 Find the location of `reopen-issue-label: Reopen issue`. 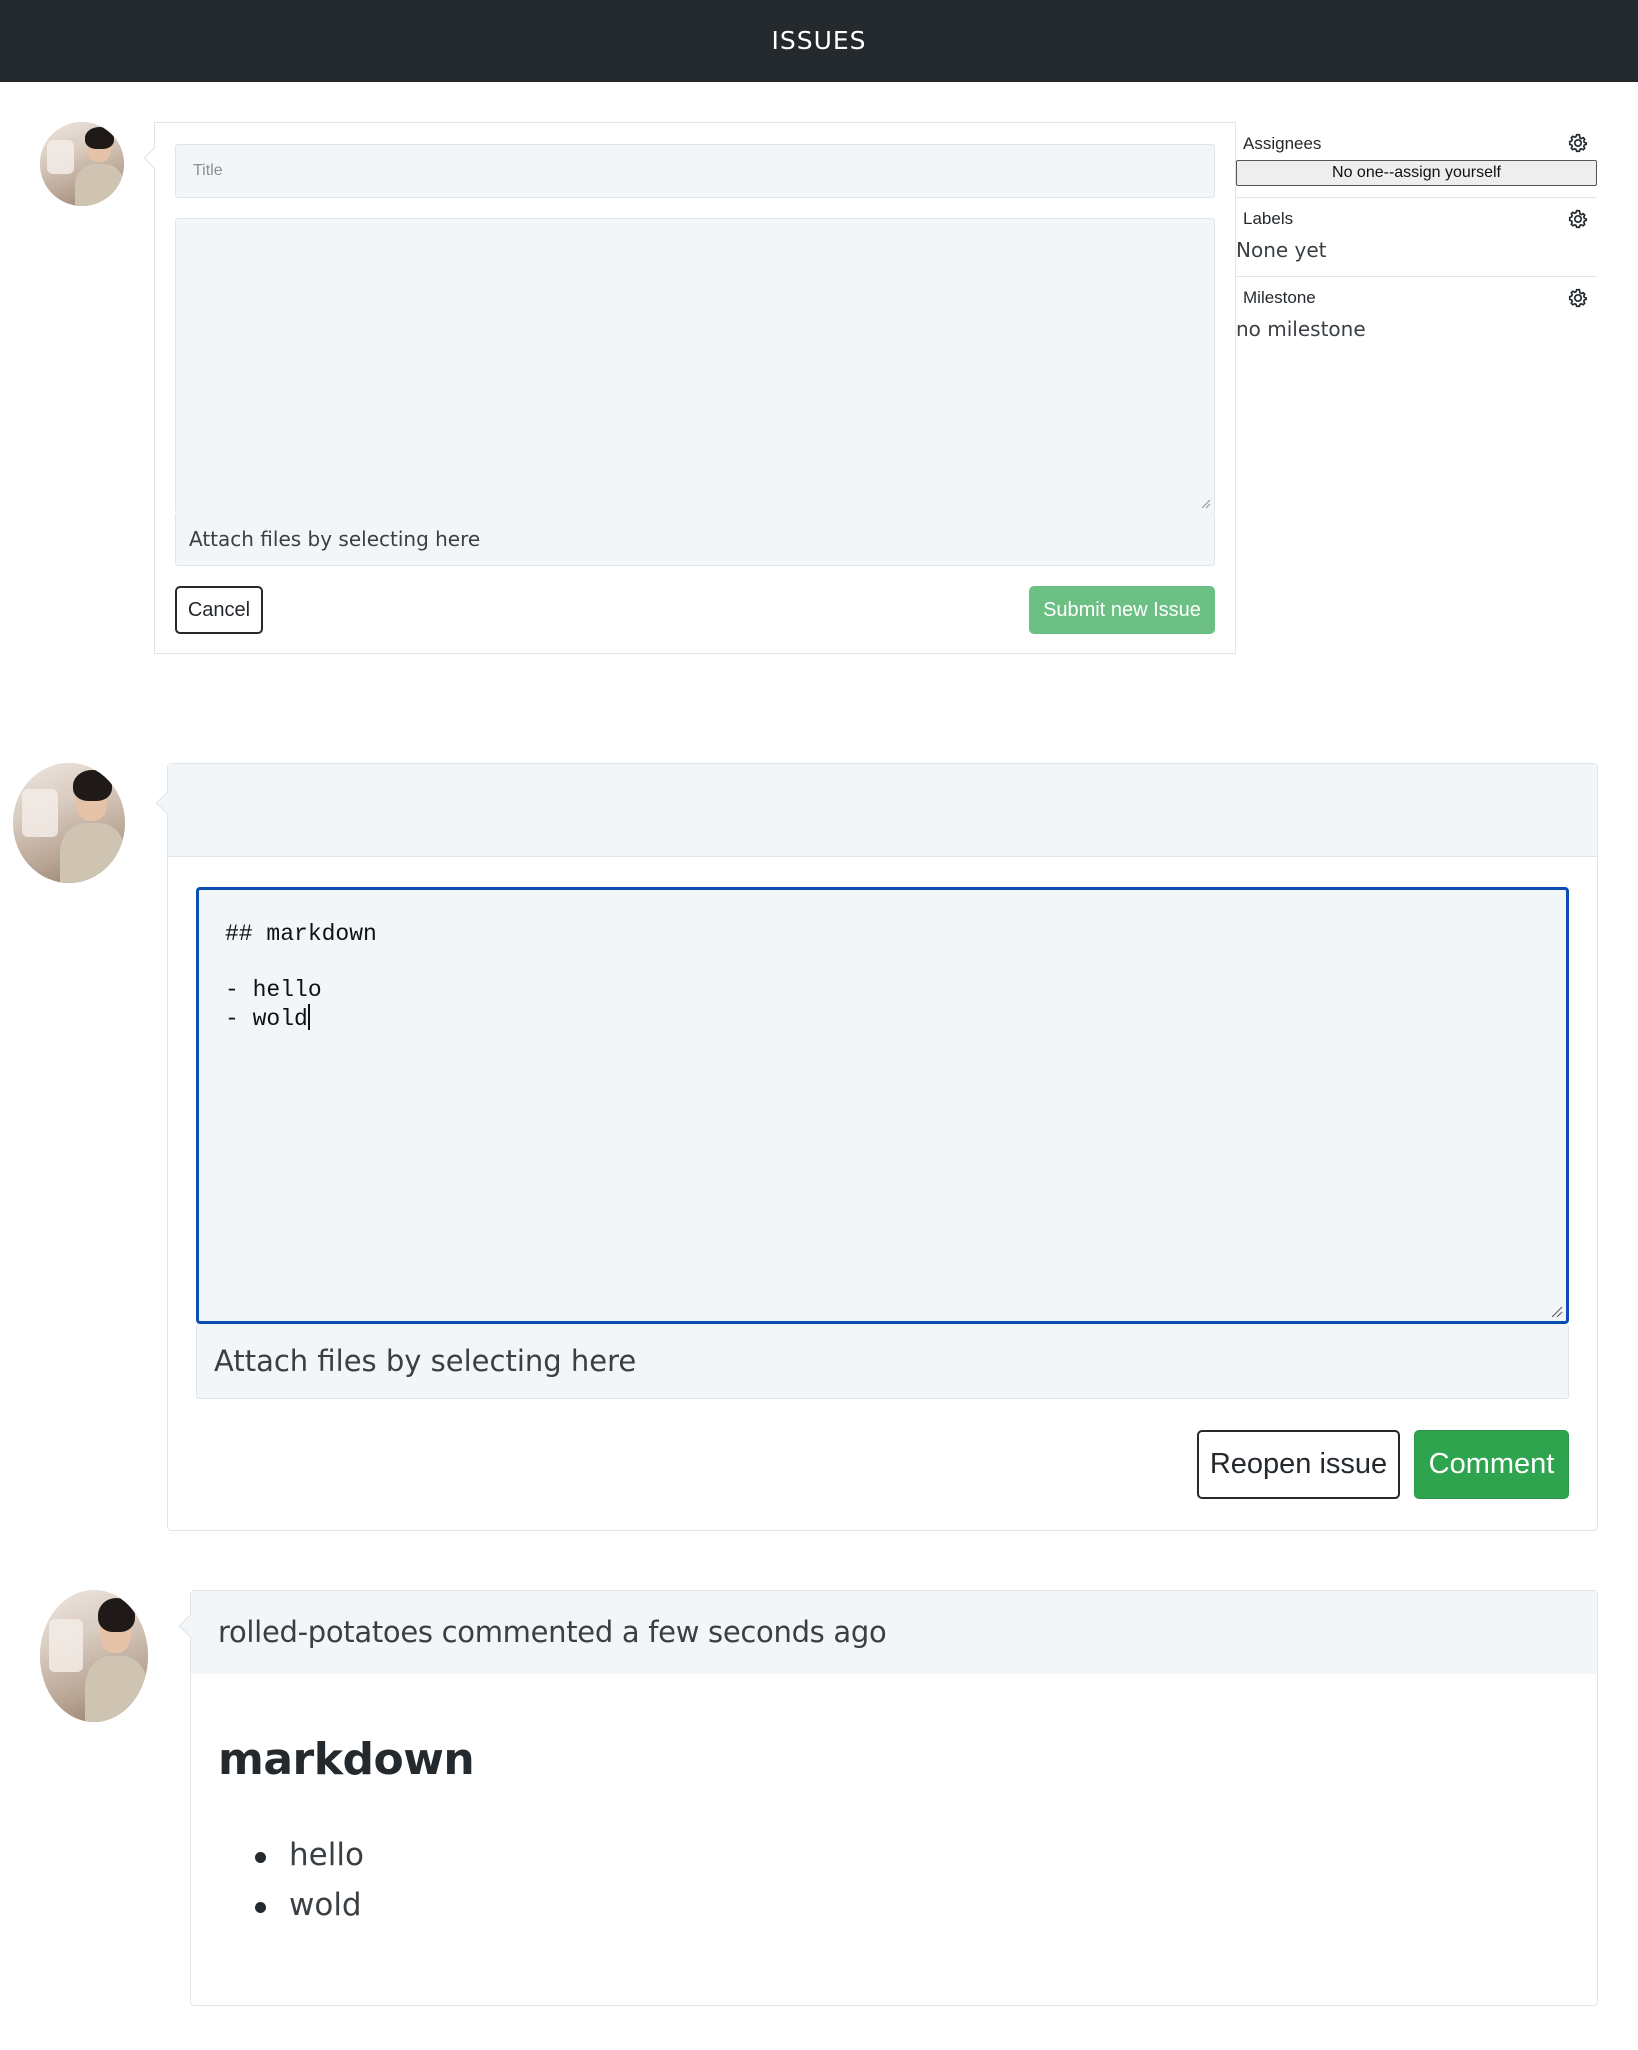

reopen-issue-label: Reopen issue is located at coordinates (1298, 1464).